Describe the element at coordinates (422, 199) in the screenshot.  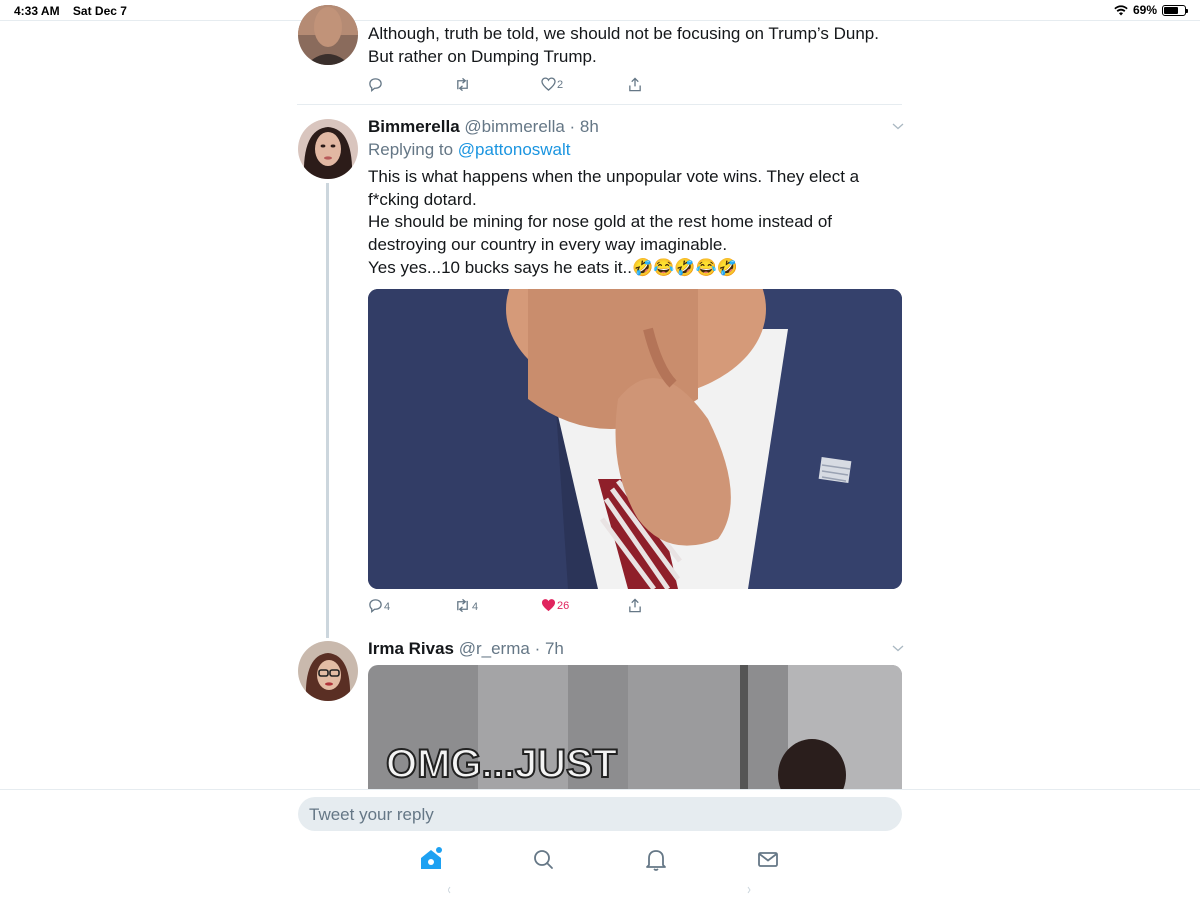
I see `tweet-text-line: f*cking dotard.` at that location.